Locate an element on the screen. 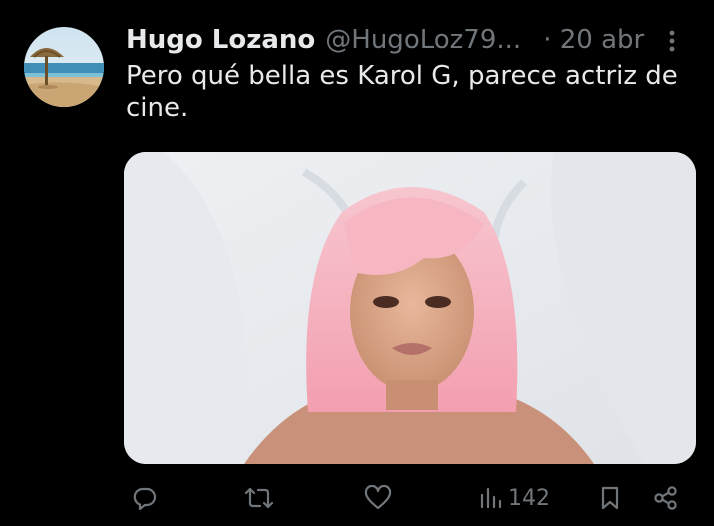 This screenshot has height=526, width=714. avatar is located at coordinates (64, 67).